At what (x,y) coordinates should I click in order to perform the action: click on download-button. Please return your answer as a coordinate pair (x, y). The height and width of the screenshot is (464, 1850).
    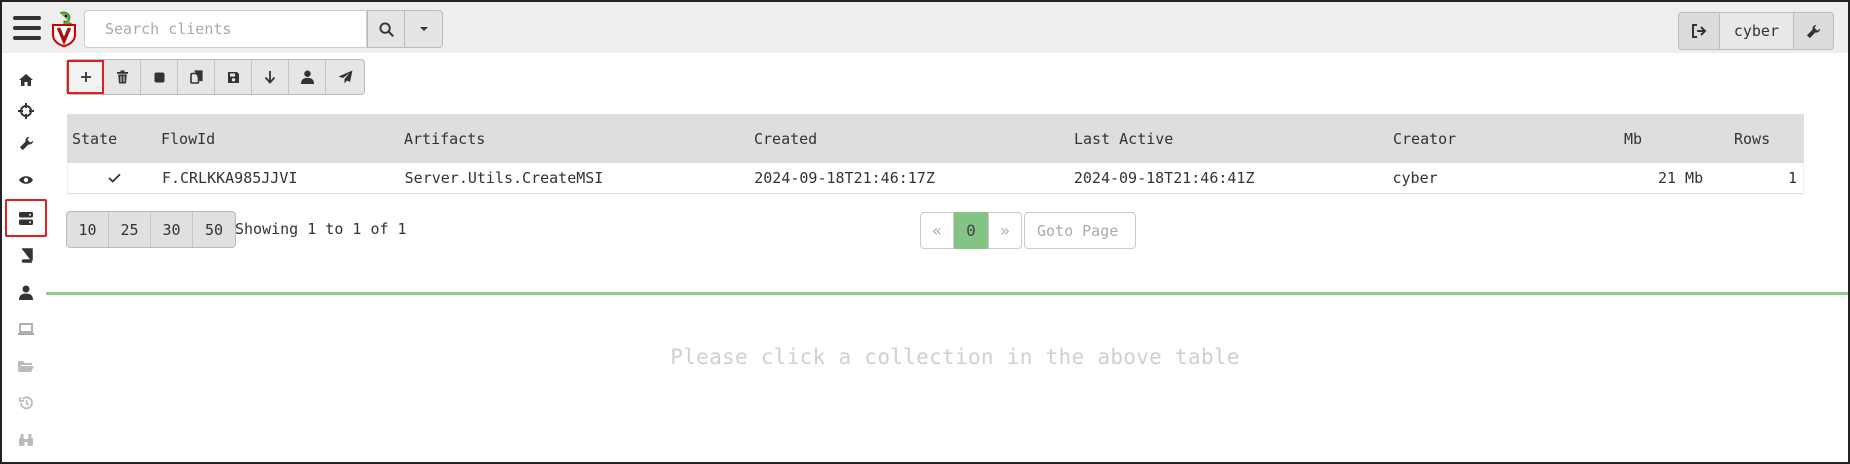
    Looking at the image, I should click on (270, 77).